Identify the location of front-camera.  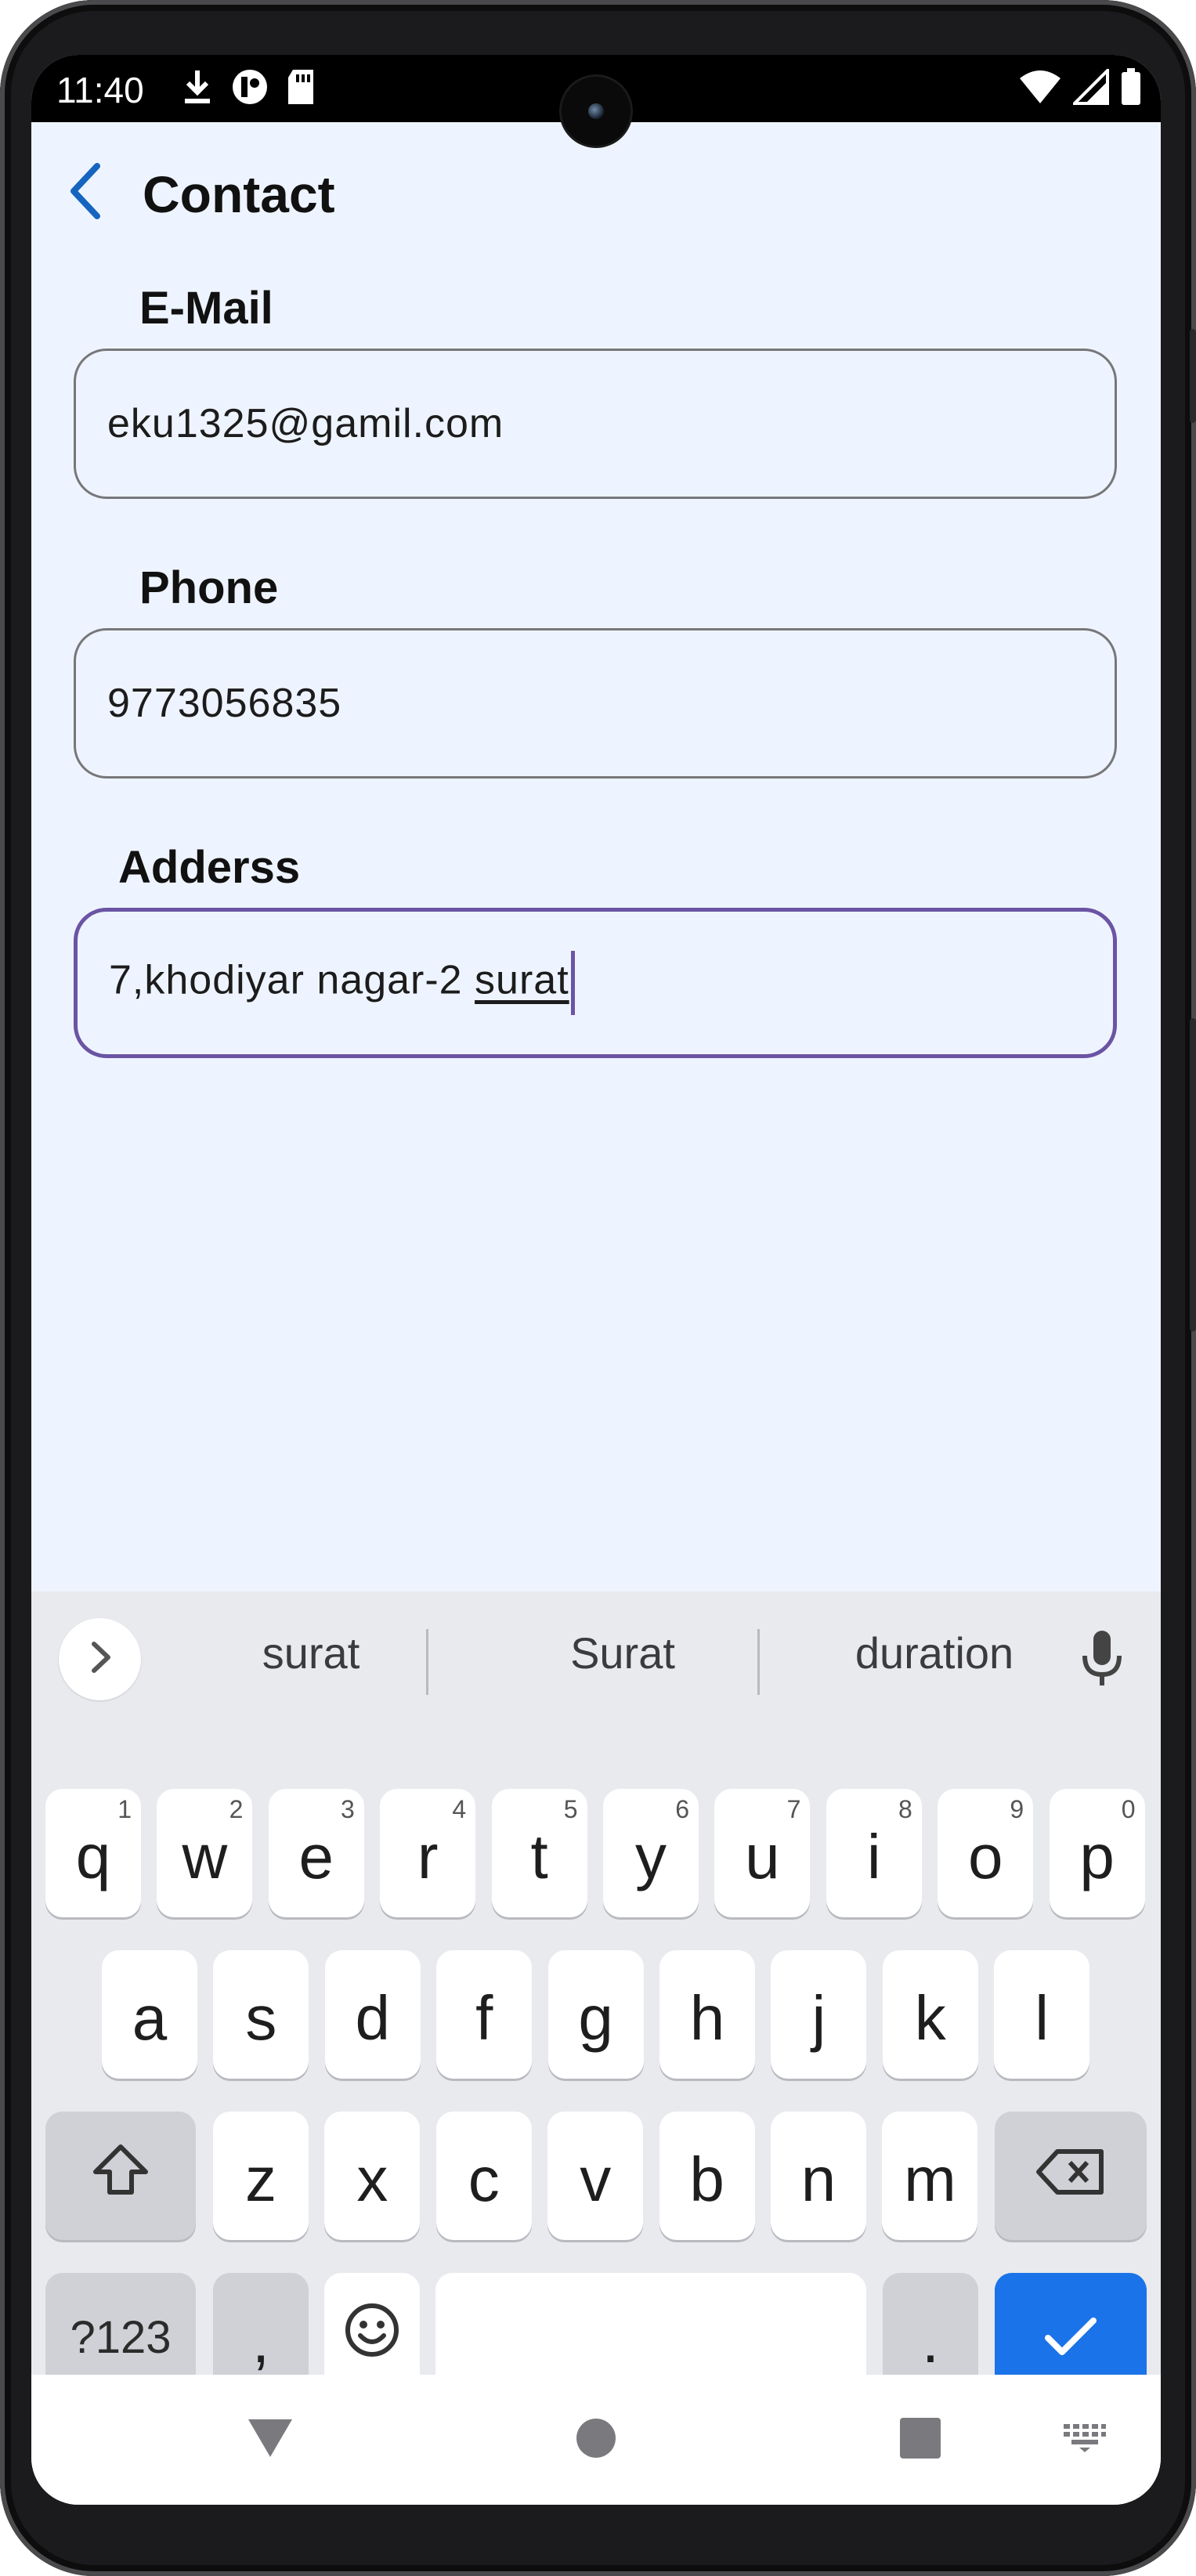
(596, 111).